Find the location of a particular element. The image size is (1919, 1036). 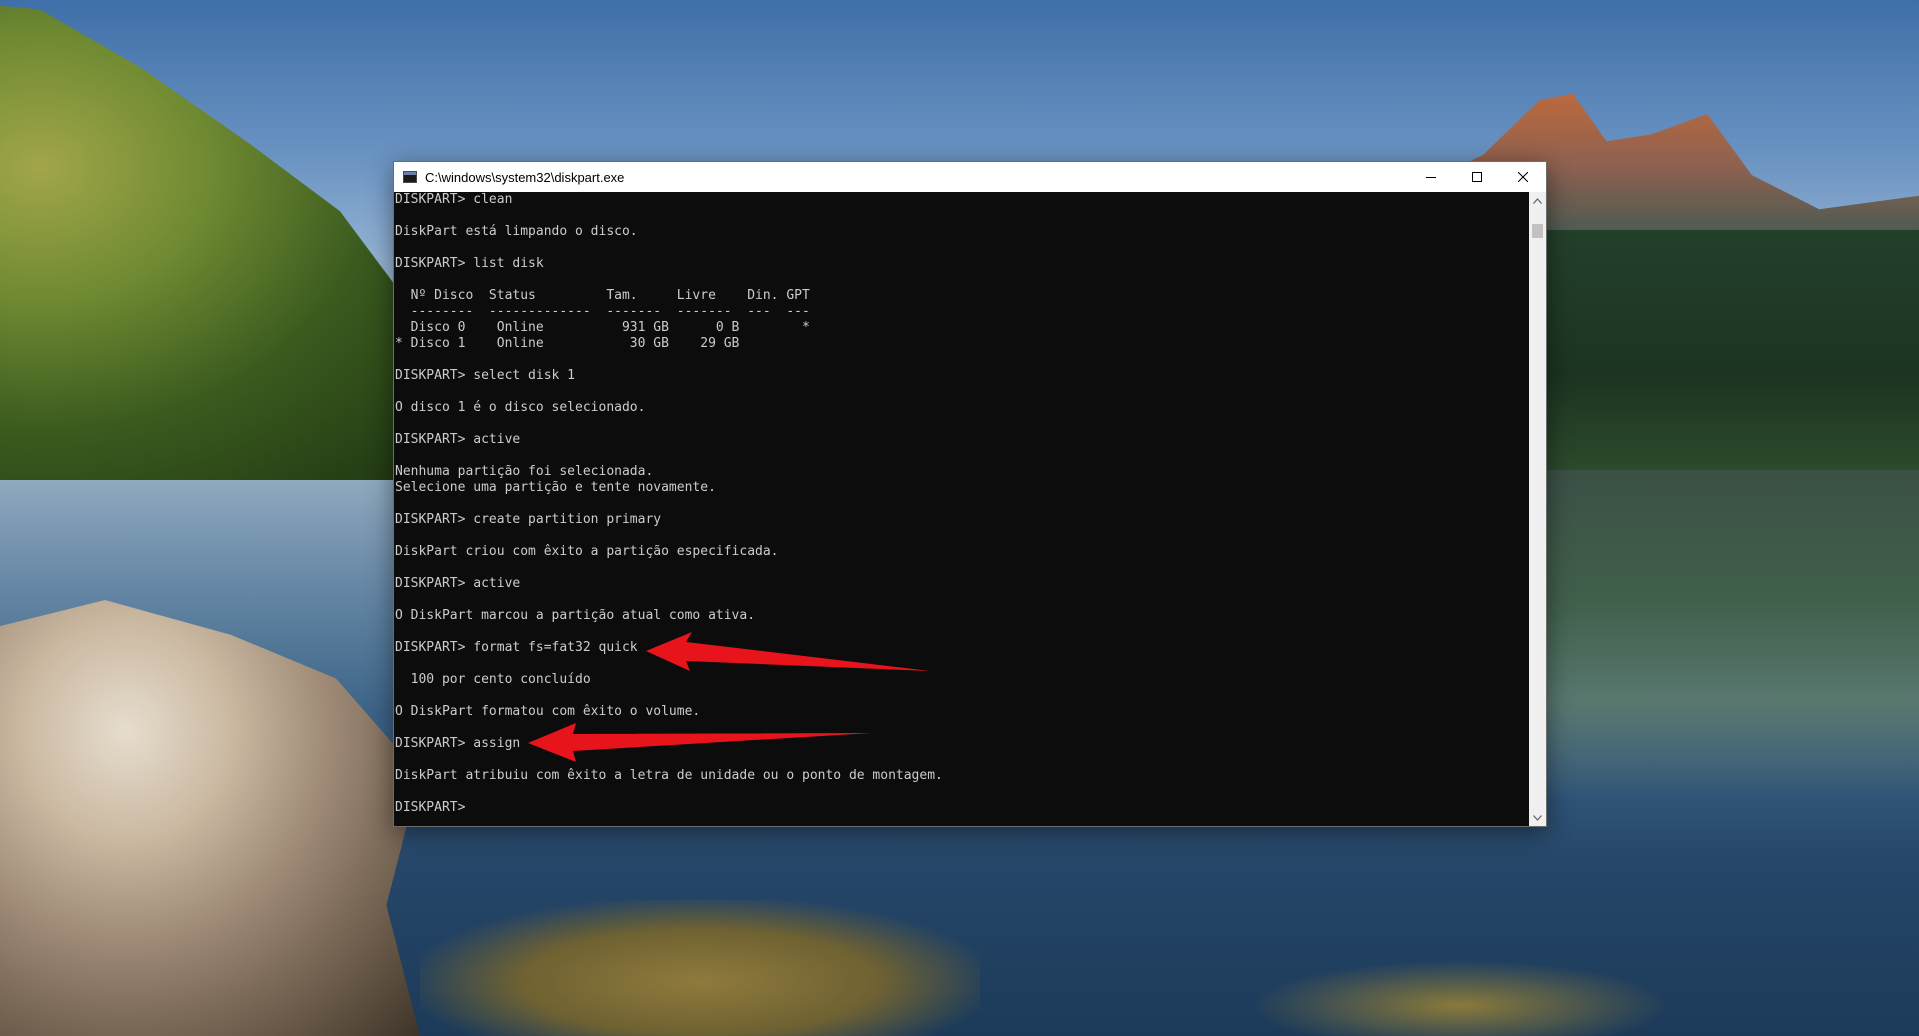

console-line: O disco 1 é o disco selecionado. is located at coordinates (520, 407).